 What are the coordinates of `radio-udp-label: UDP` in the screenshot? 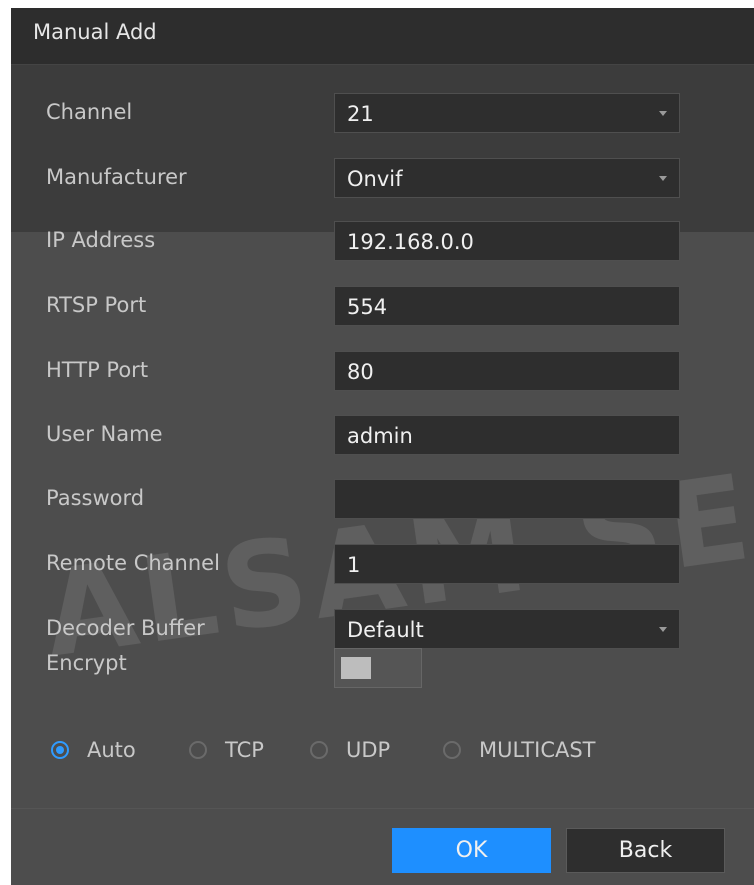 It's located at (368, 750).